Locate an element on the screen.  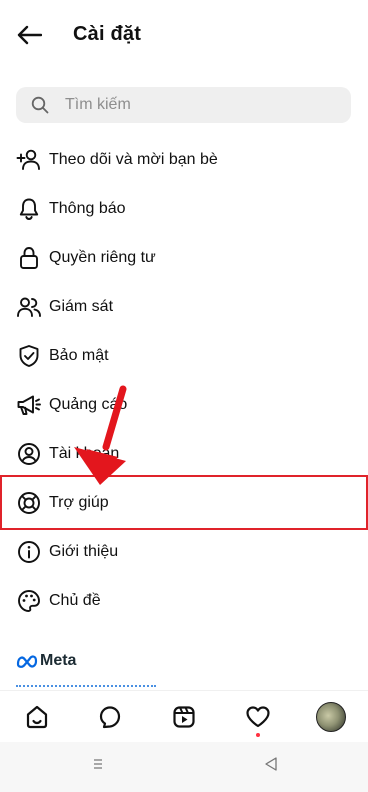
meta-label: Meta is located at coordinates (58, 660).